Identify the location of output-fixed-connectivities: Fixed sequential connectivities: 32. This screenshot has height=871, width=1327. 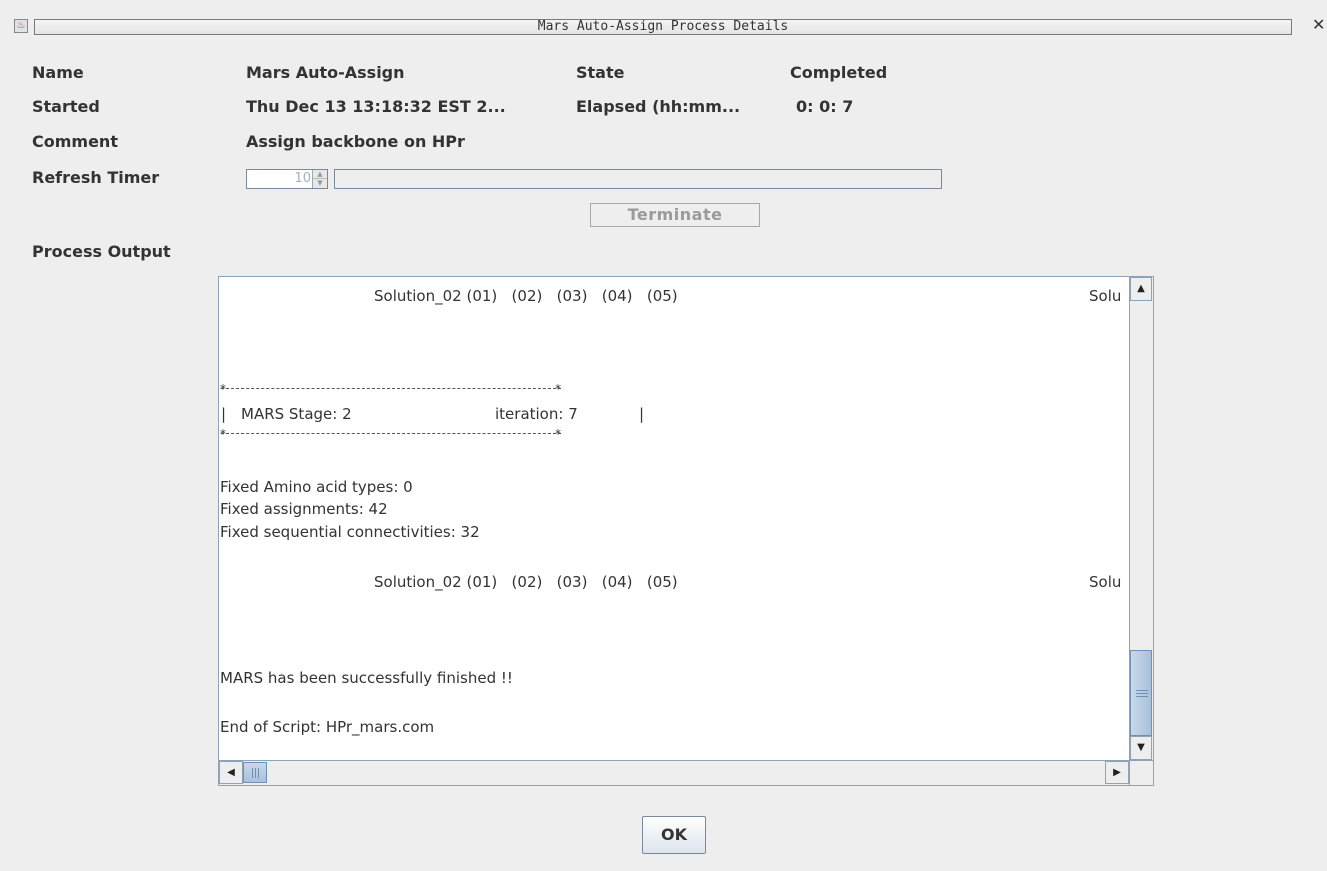
(350, 532).